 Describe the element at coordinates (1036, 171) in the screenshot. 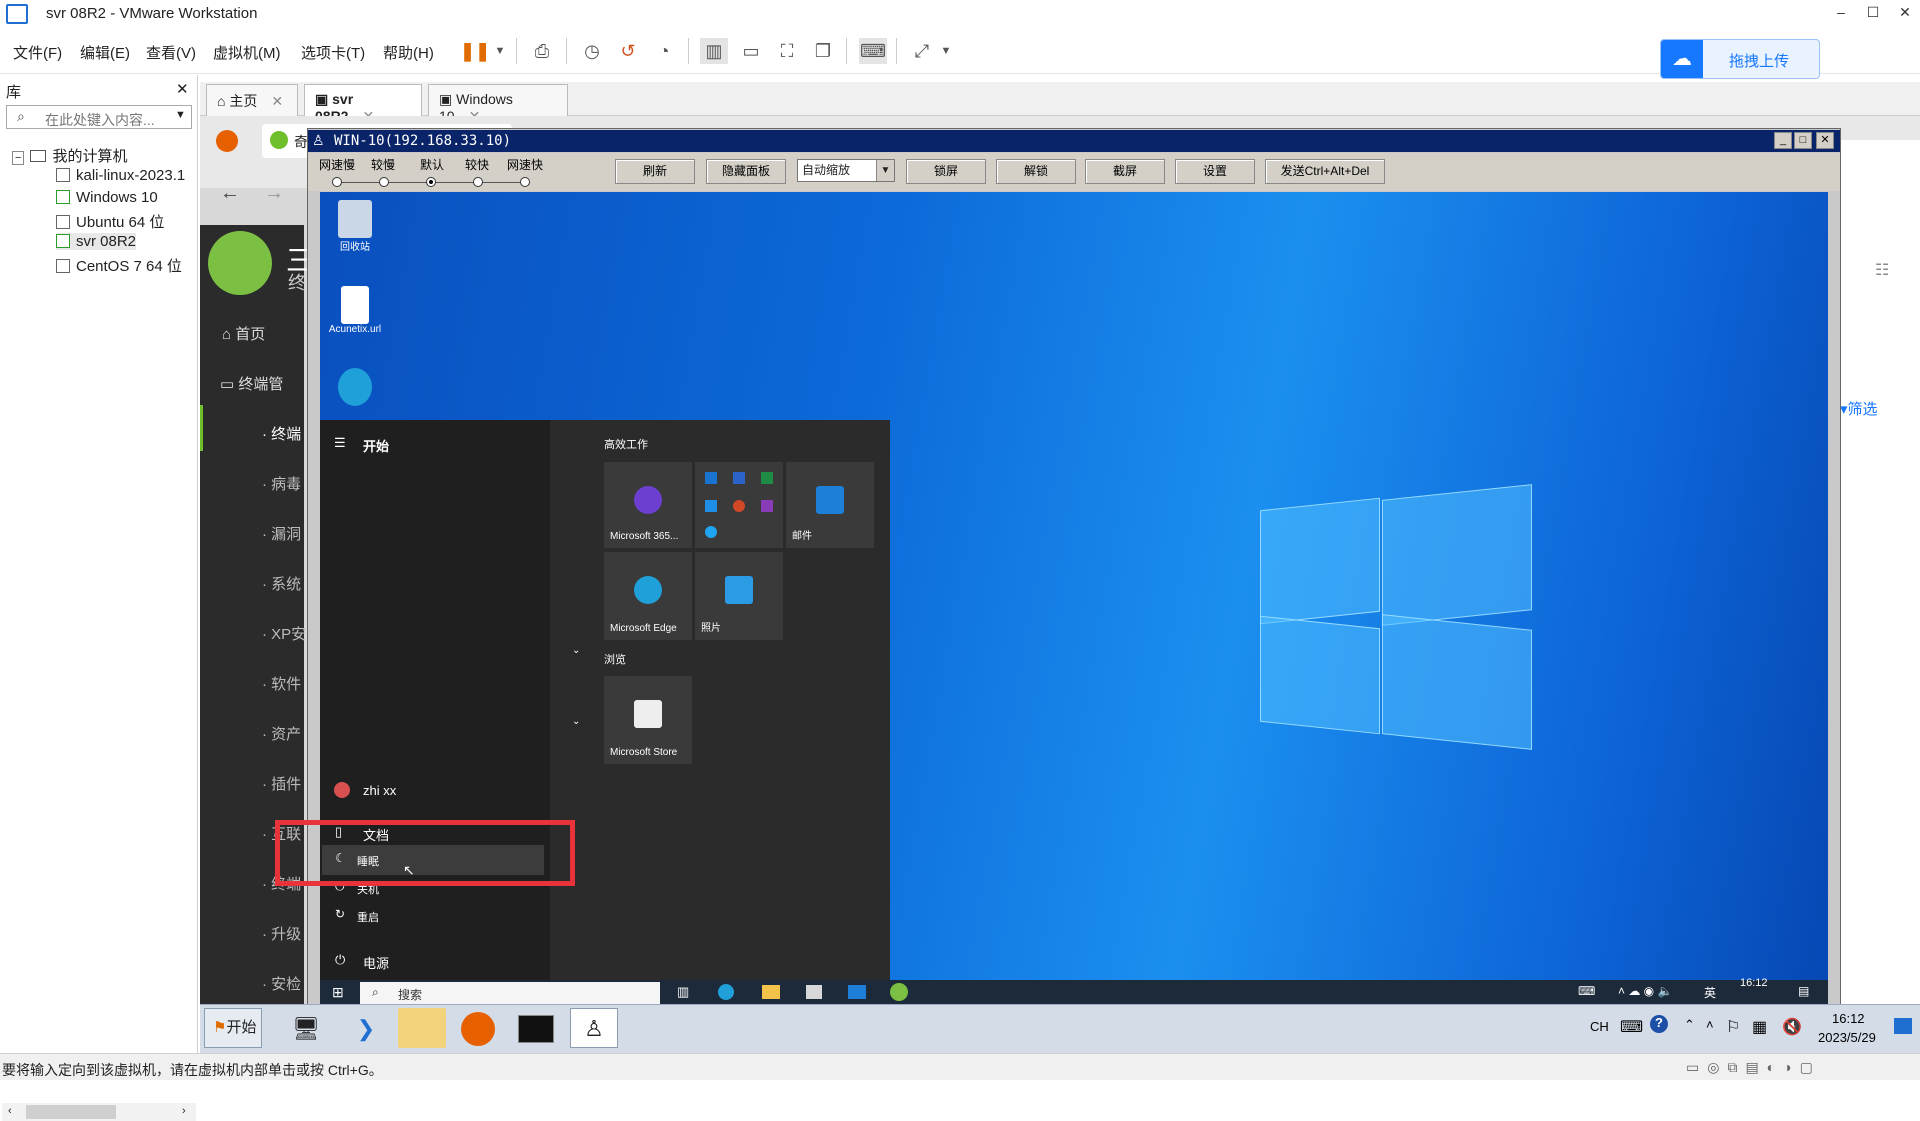

I see `unlock-button: 解锁` at that location.